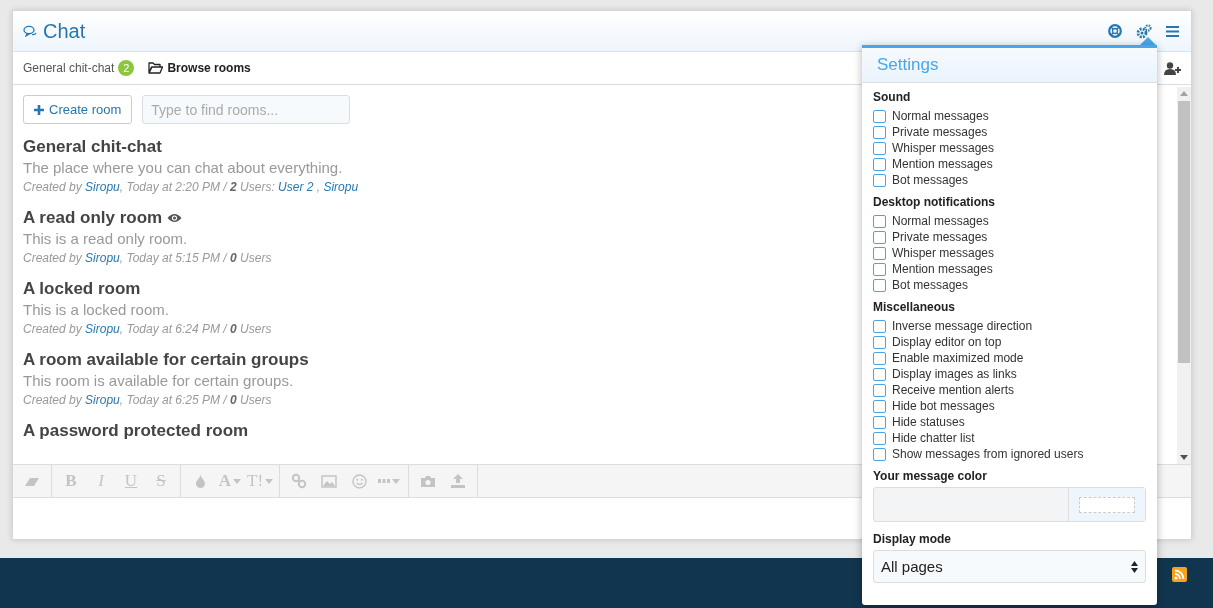  I want to click on image-icon, so click(329, 481).